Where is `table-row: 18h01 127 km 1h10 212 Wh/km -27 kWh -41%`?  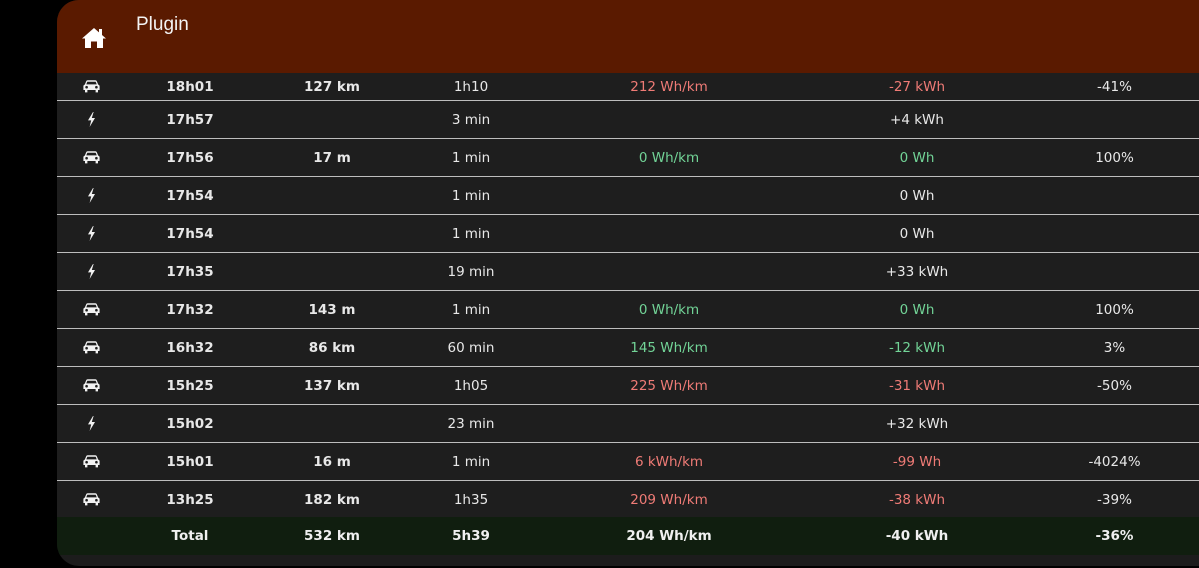 table-row: 18h01 127 km 1h10 212 Wh/km -27 kWh -41% is located at coordinates (628, 87).